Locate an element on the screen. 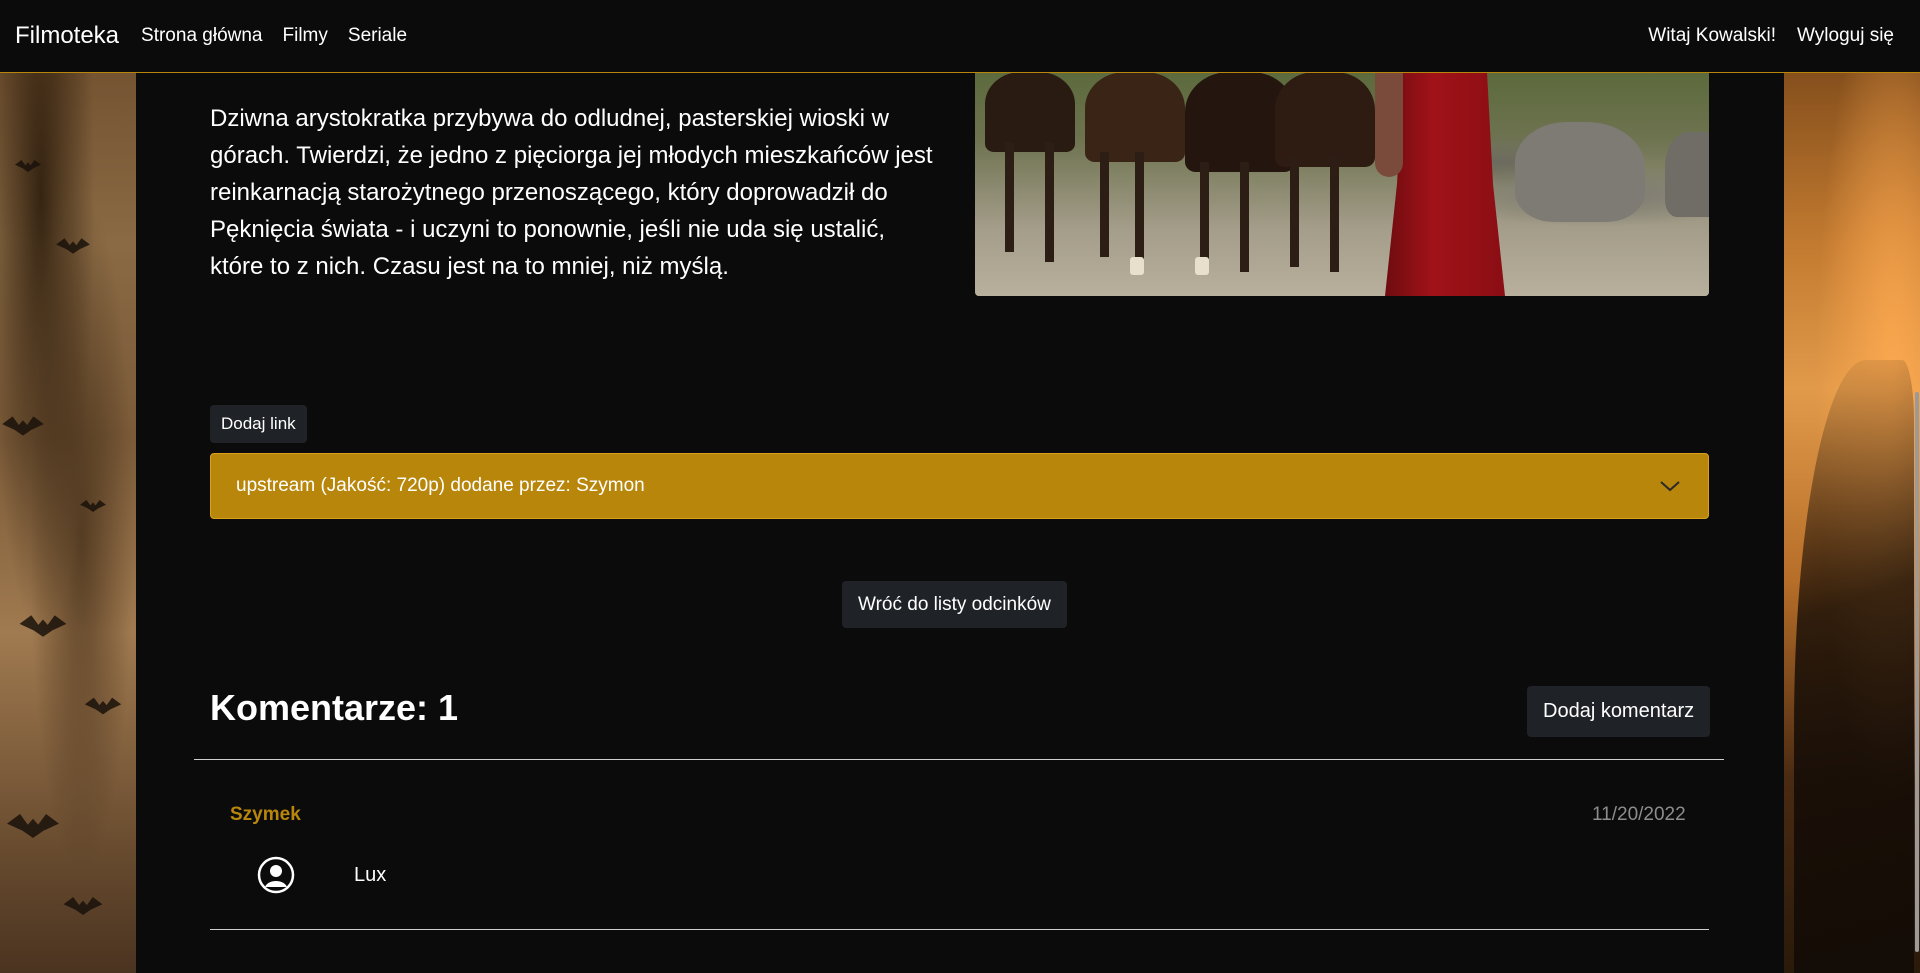  image-figure-arm is located at coordinates (1389, 124).